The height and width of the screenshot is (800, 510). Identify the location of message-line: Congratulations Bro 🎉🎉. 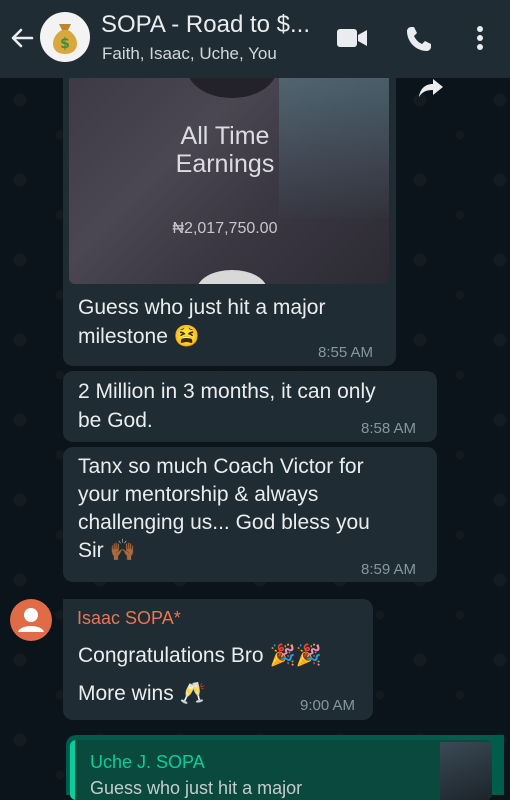
(200, 655).